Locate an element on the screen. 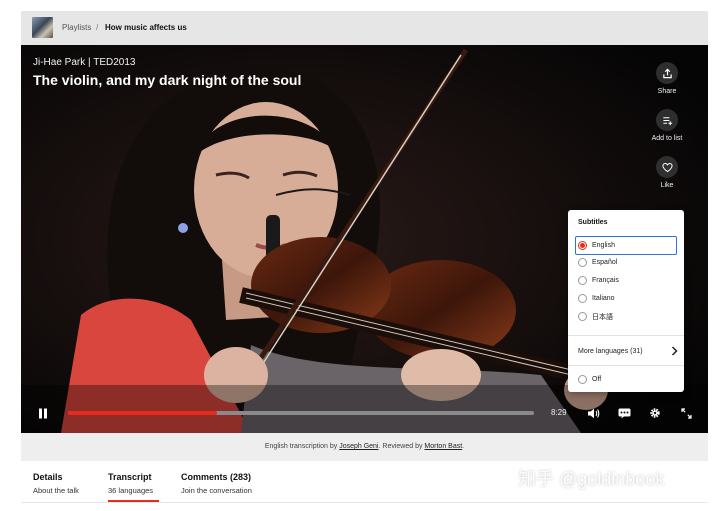 The width and height of the screenshot is (720, 511). breadcrumb-bar: Playlists / How music affects us is located at coordinates (364, 28).